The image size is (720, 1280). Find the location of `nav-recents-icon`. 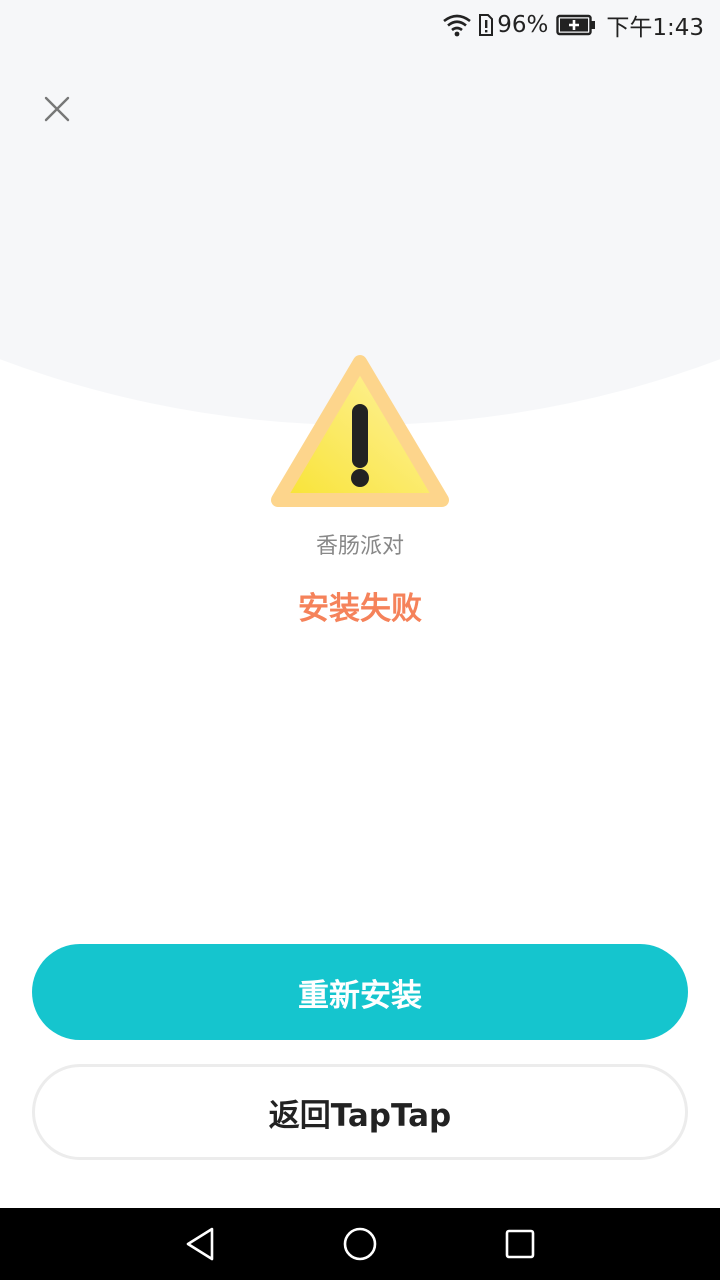

nav-recents-icon is located at coordinates (520, 1244).